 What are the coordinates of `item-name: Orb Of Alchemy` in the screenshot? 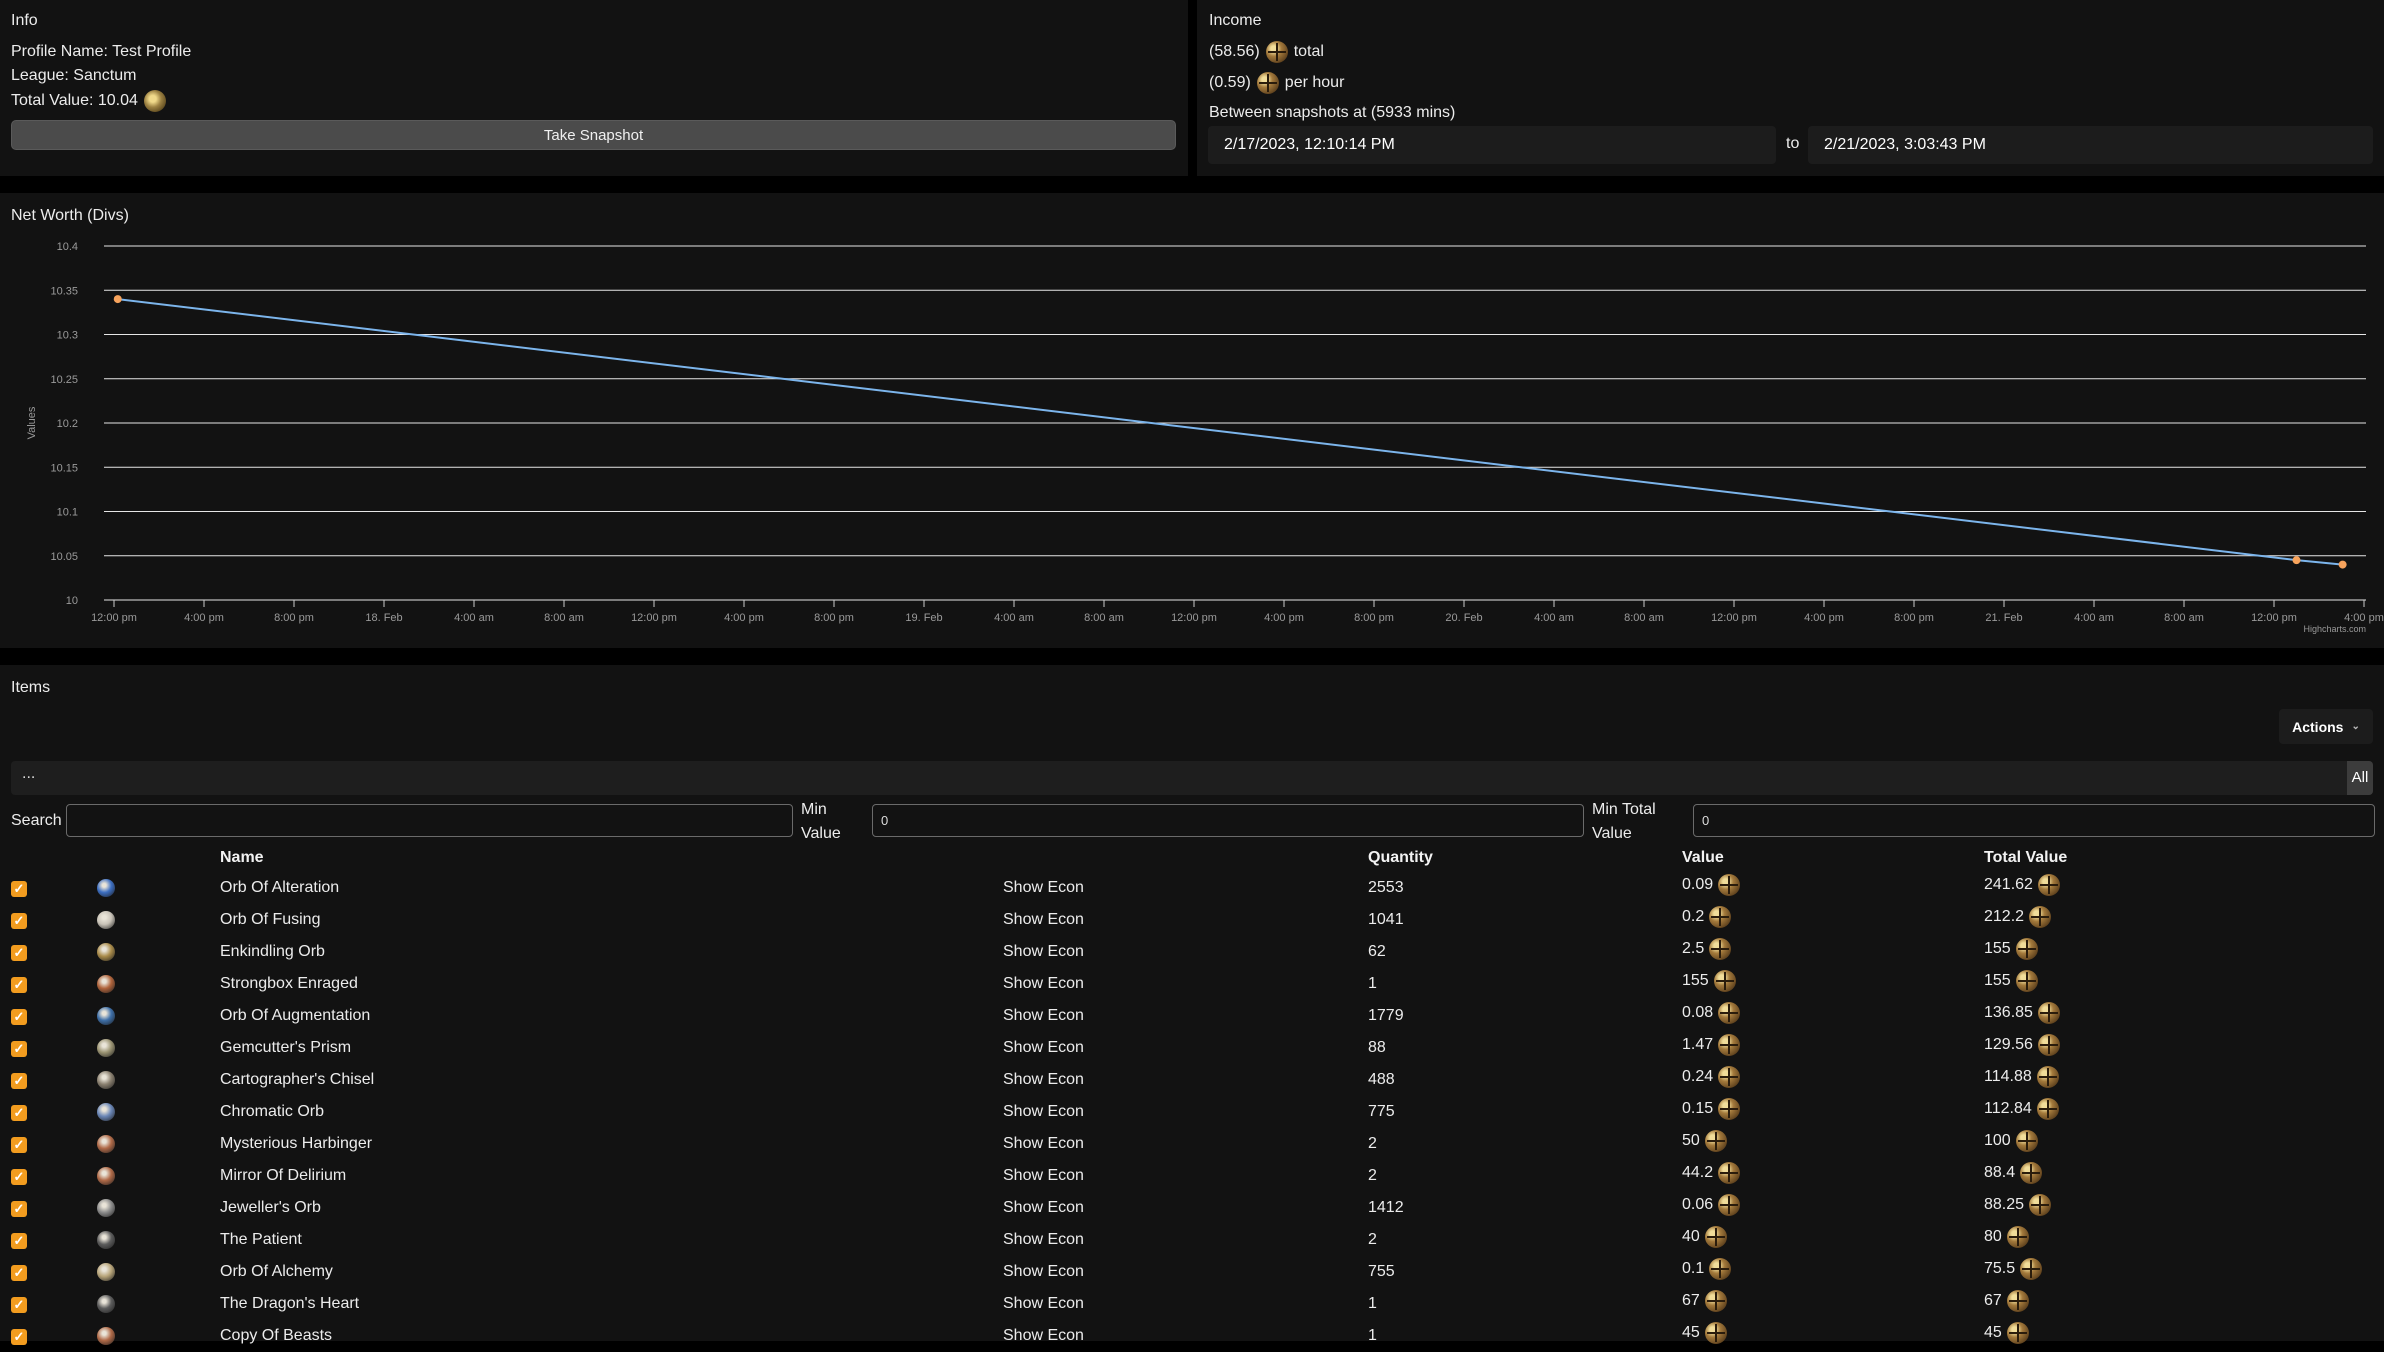 It's located at (276, 1271).